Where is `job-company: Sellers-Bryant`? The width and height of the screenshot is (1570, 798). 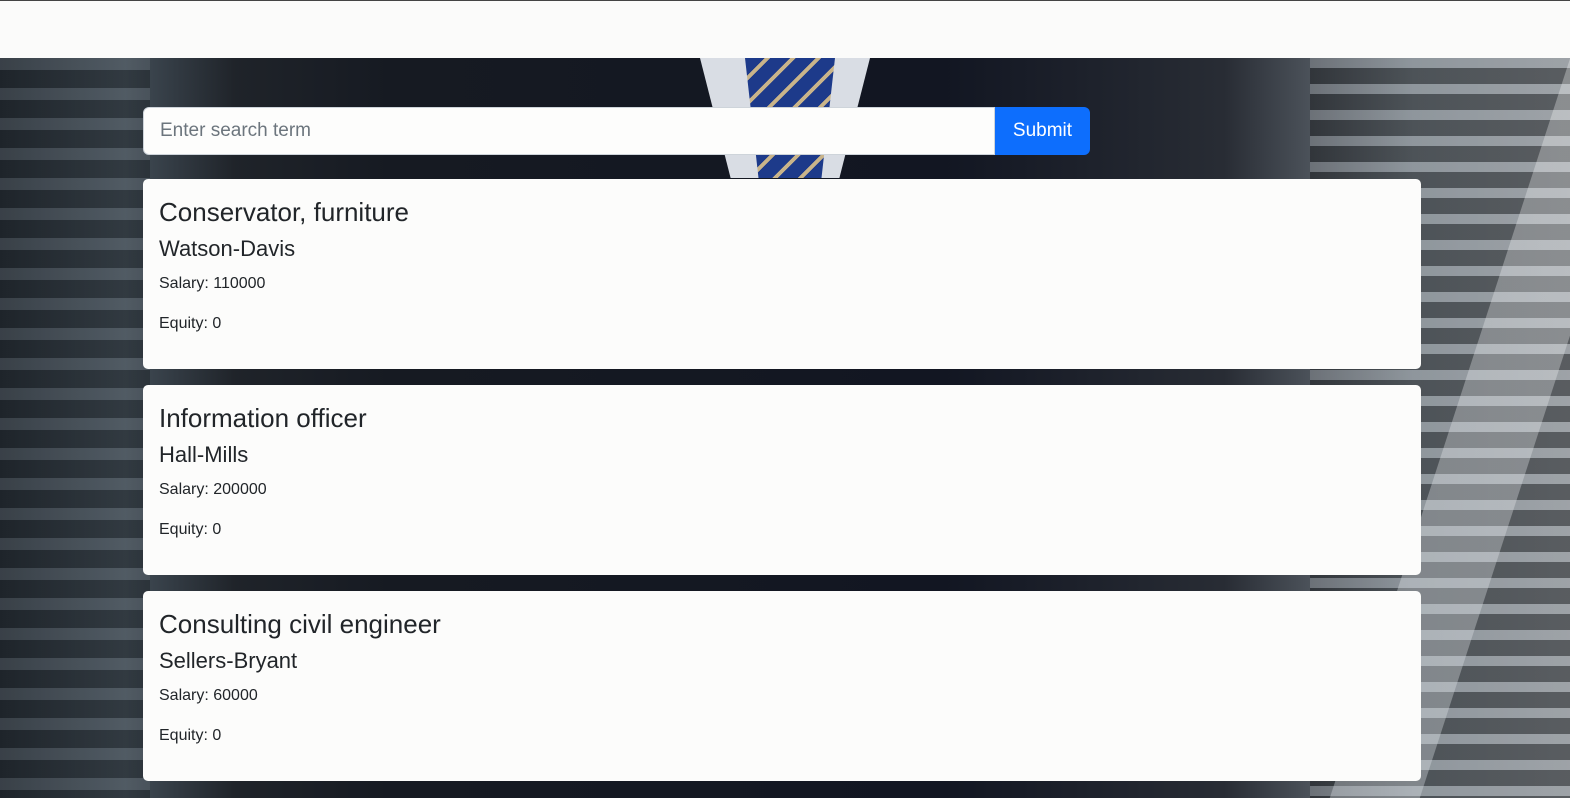
job-company: Sellers-Bryant is located at coordinates (228, 660).